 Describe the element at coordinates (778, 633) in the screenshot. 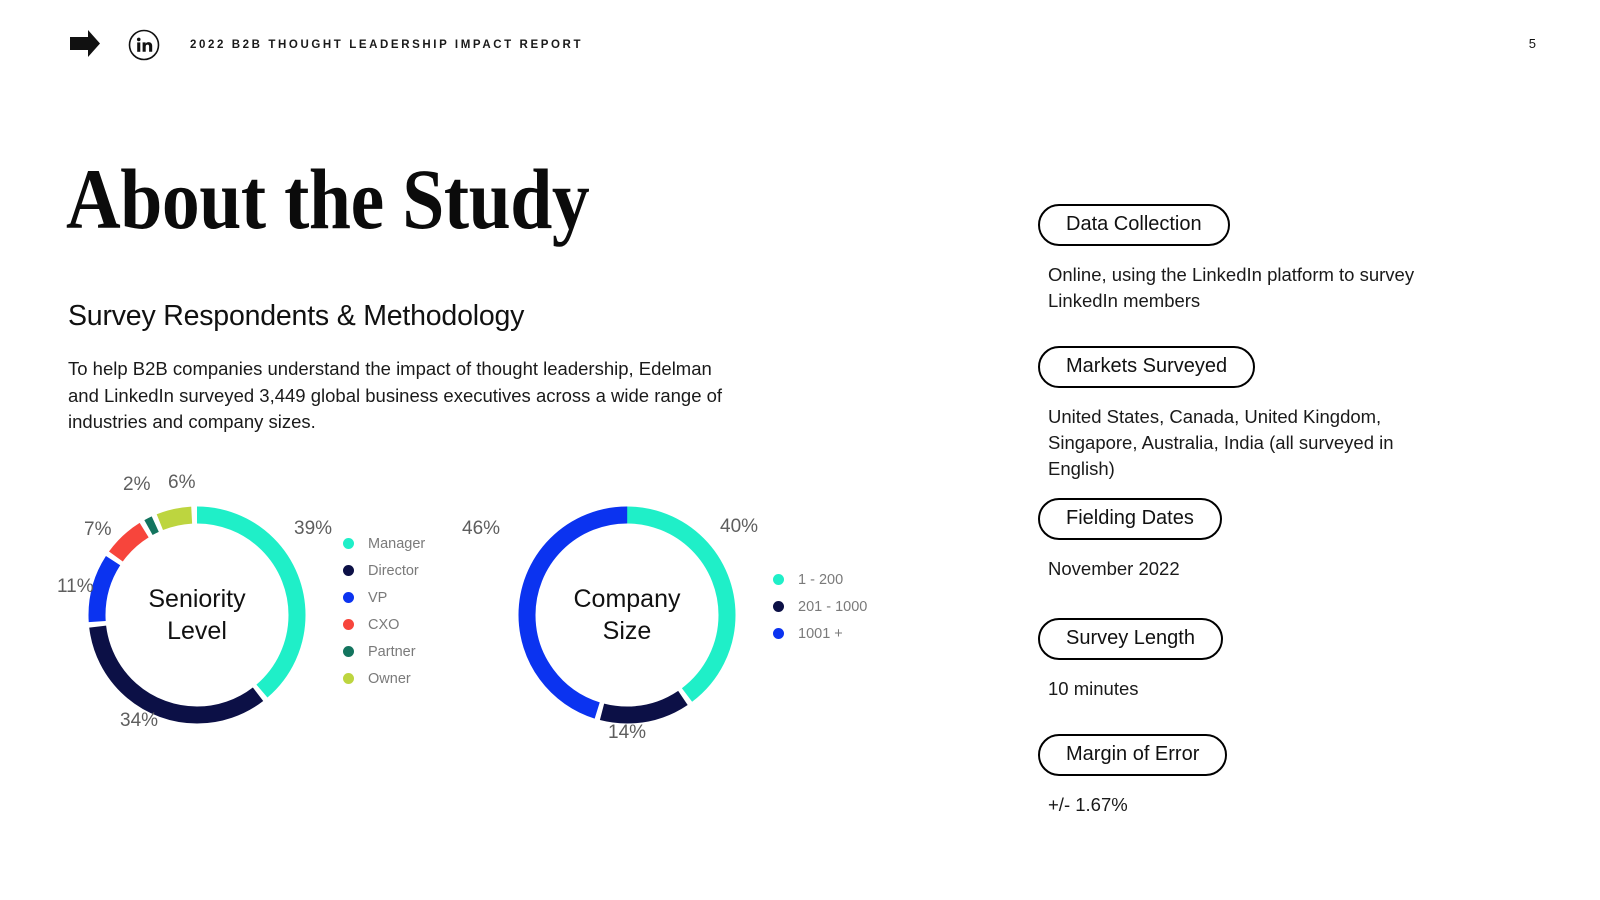

I see `legend-dot-1001-plus` at that location.